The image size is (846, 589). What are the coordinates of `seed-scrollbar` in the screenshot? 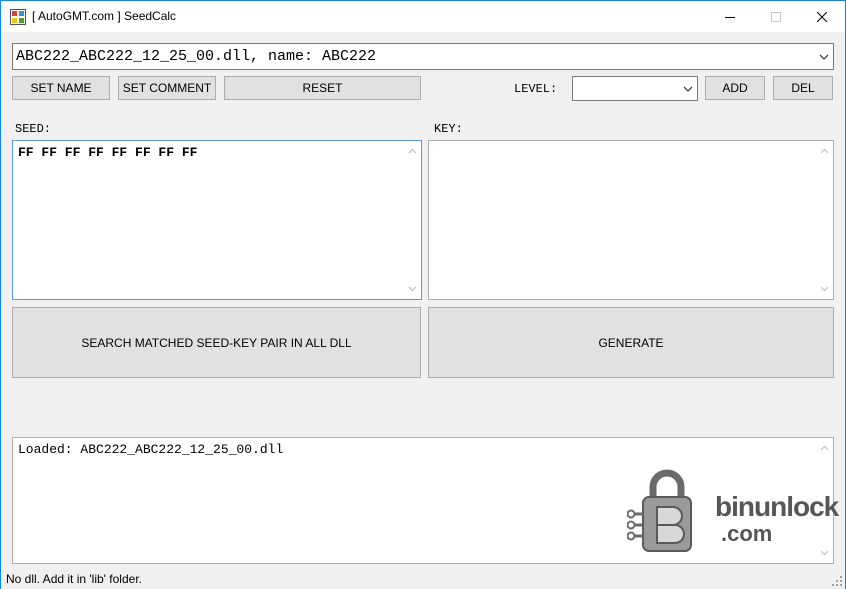 It's located at (412, 220).